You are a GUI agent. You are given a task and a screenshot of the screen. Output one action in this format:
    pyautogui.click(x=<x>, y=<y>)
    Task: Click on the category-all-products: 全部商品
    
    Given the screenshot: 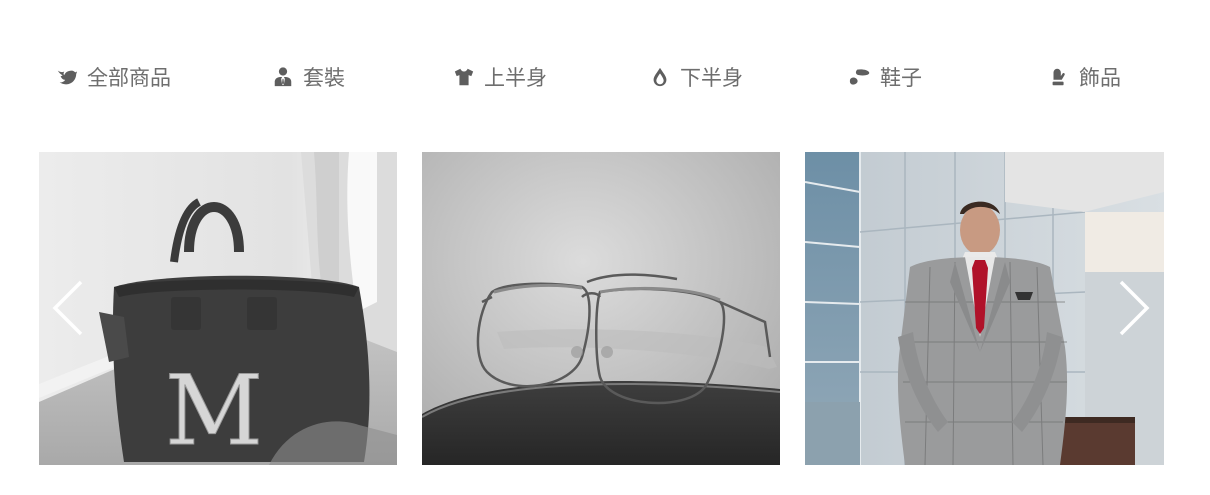 What is the action you would take?
    pyautogui.click(x=113, y=77)
    